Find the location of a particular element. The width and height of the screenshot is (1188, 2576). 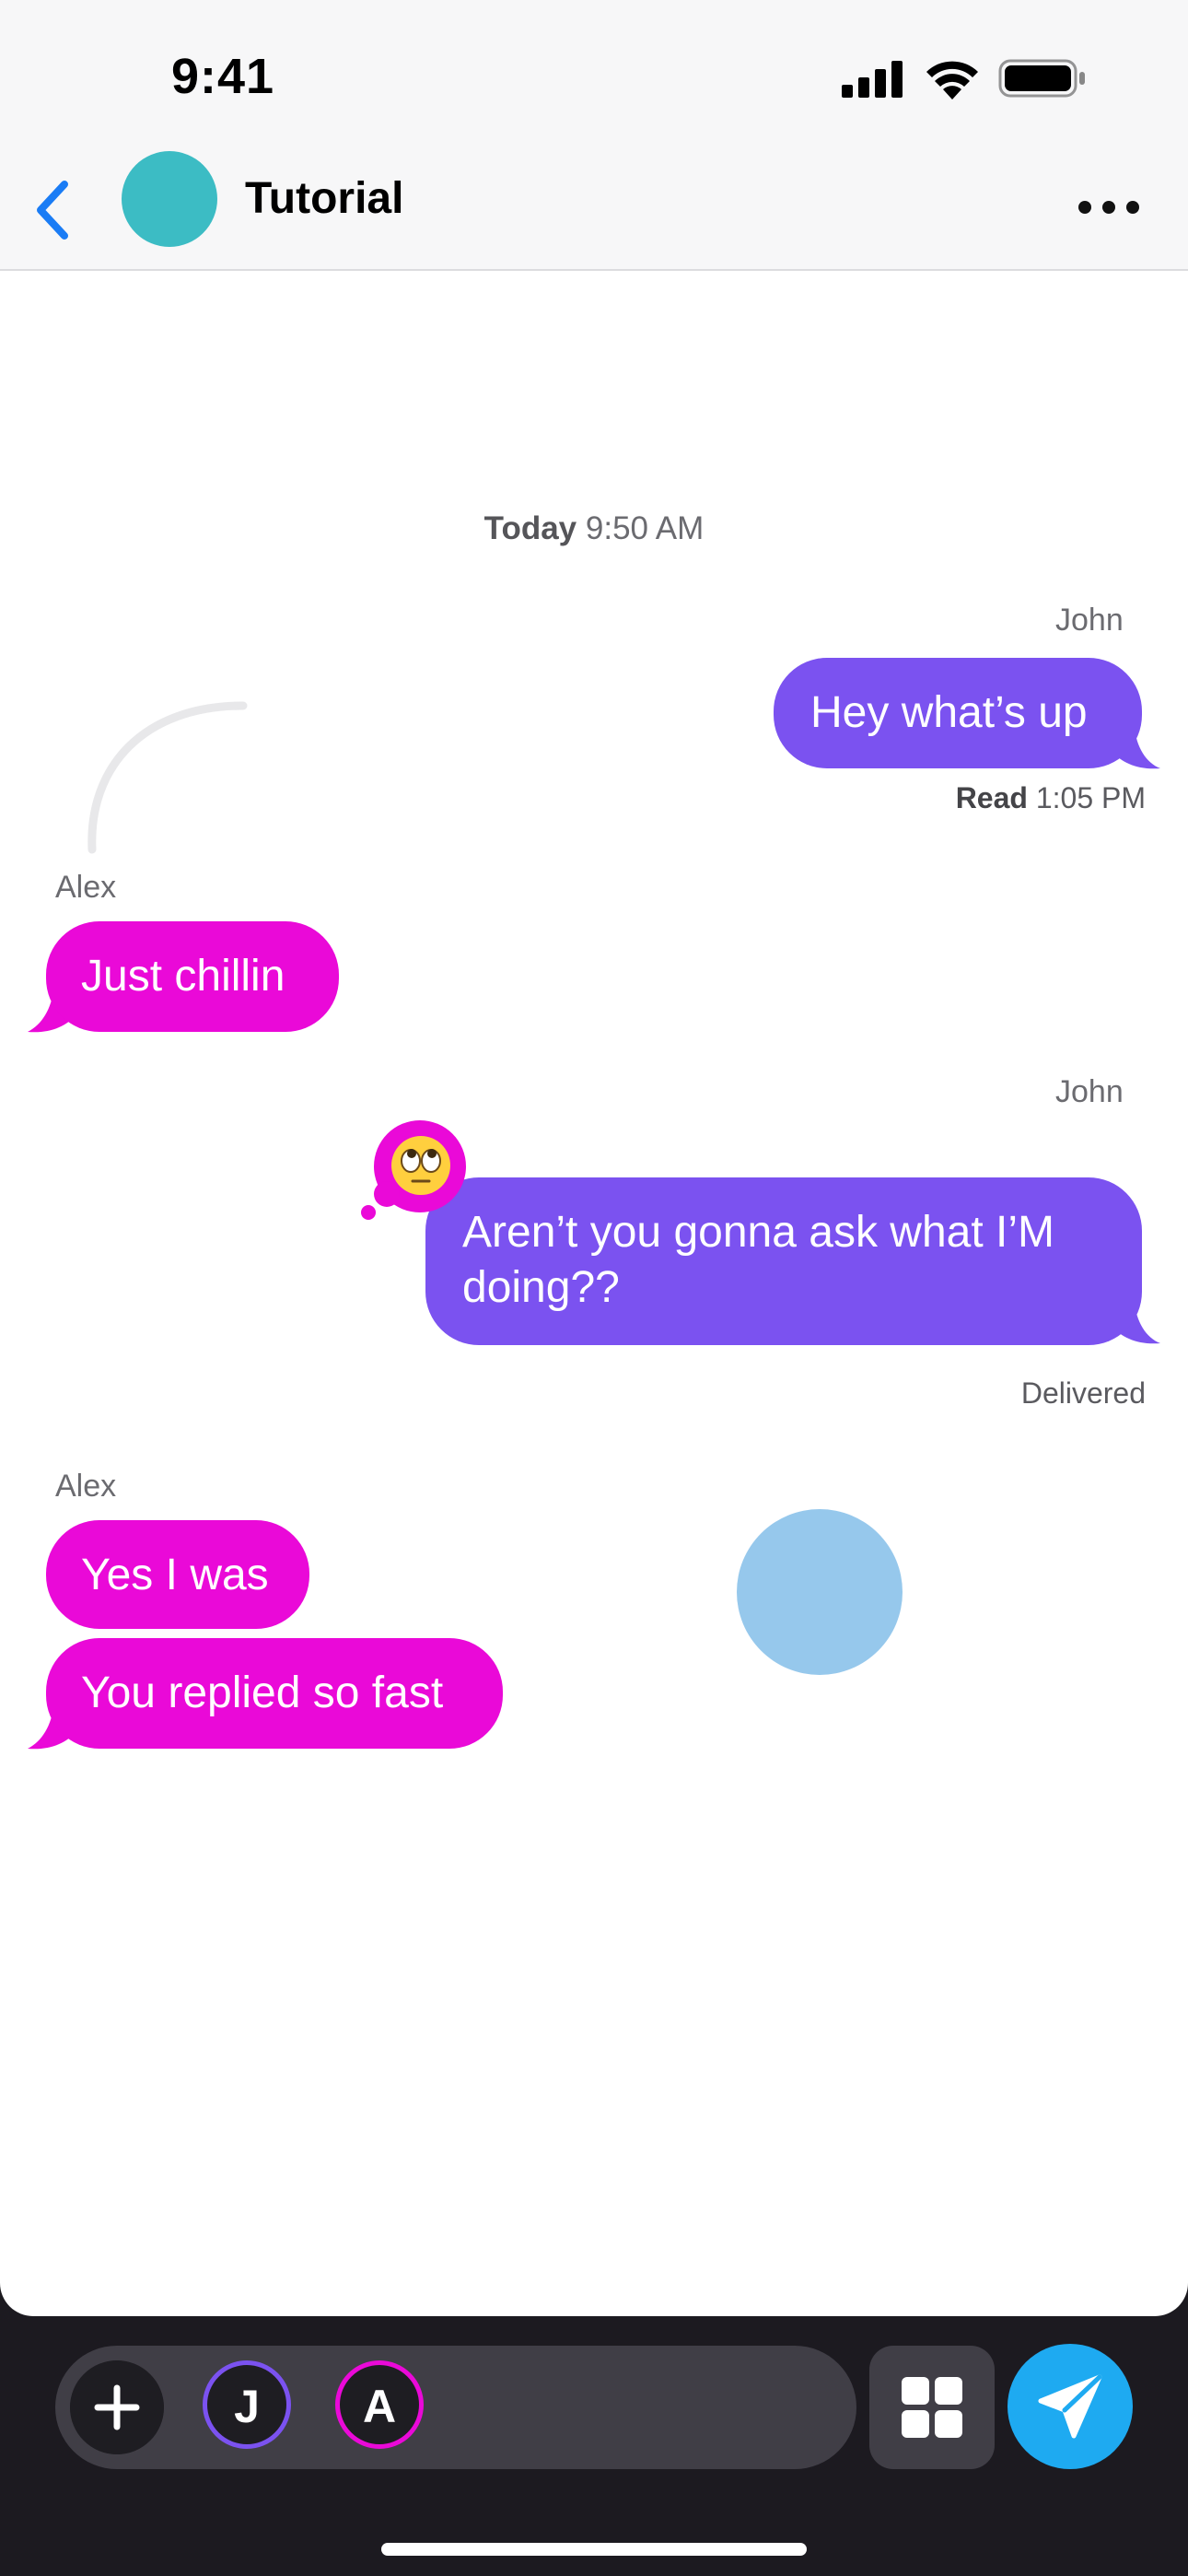

timestamp-day: Today is located at coordinates (530, 528).